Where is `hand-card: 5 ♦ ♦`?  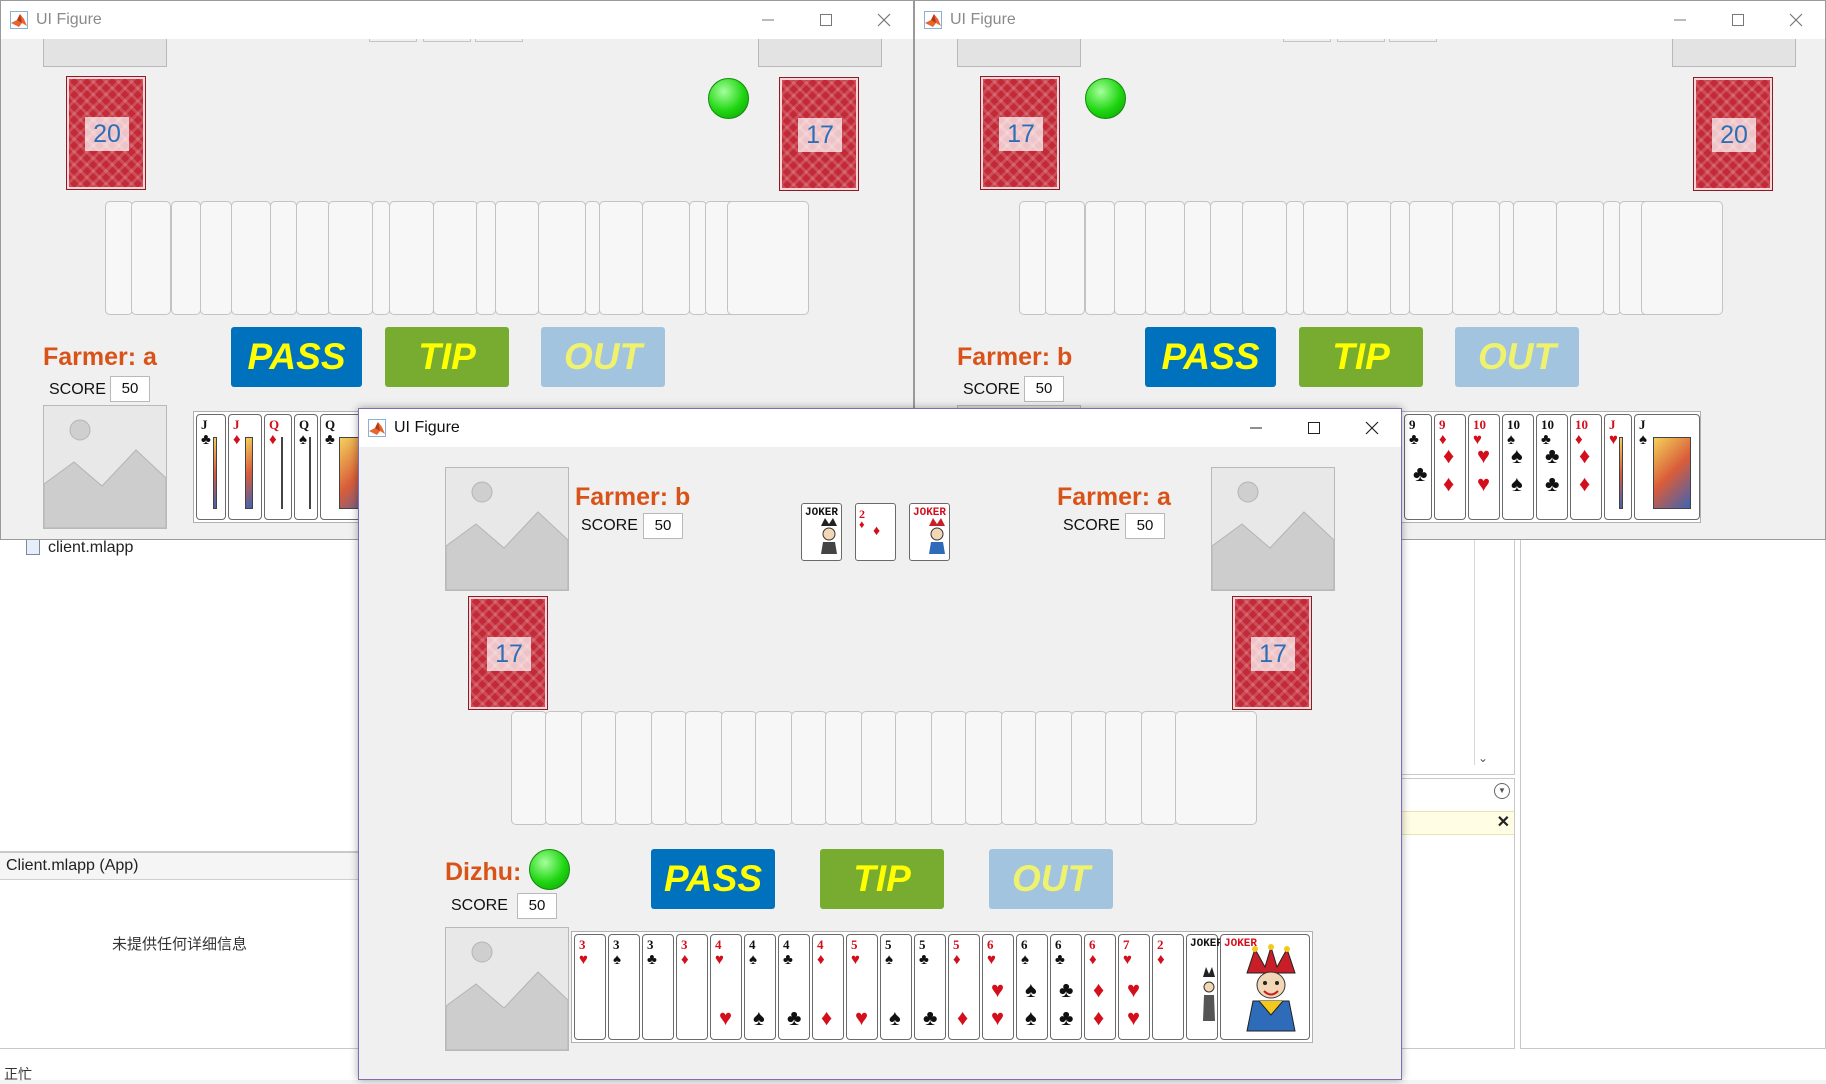
hand-card: 5 ♦ ♦ is located at coordinates (964, 987).